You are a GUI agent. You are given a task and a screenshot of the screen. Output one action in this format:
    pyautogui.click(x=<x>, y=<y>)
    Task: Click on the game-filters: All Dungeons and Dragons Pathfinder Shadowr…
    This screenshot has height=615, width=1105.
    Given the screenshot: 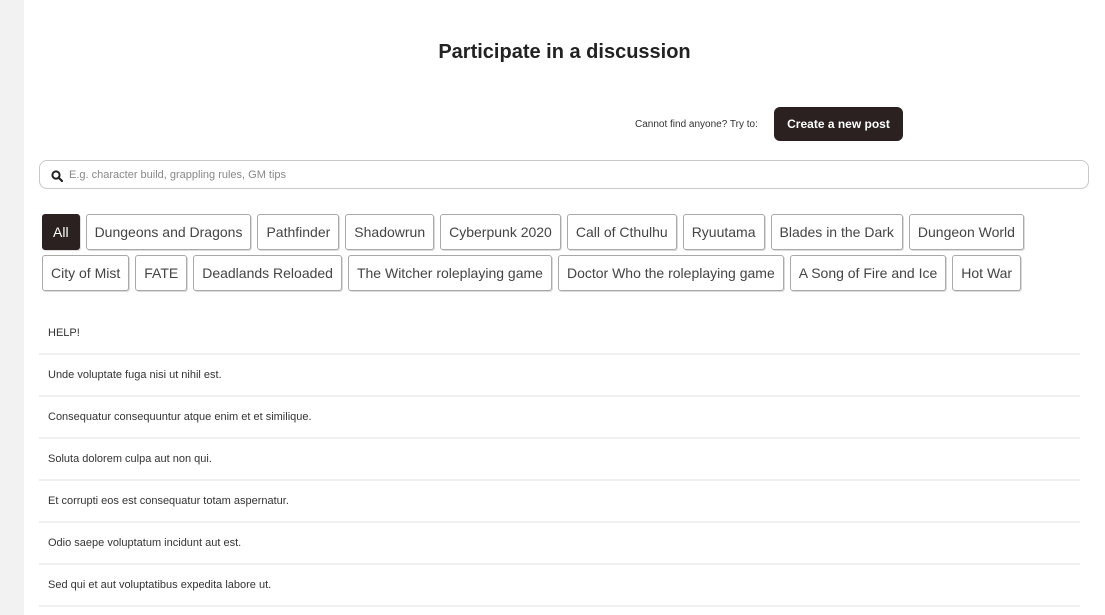 What is the action you would take?
    pyautogui.click(x=567, y=255)
    